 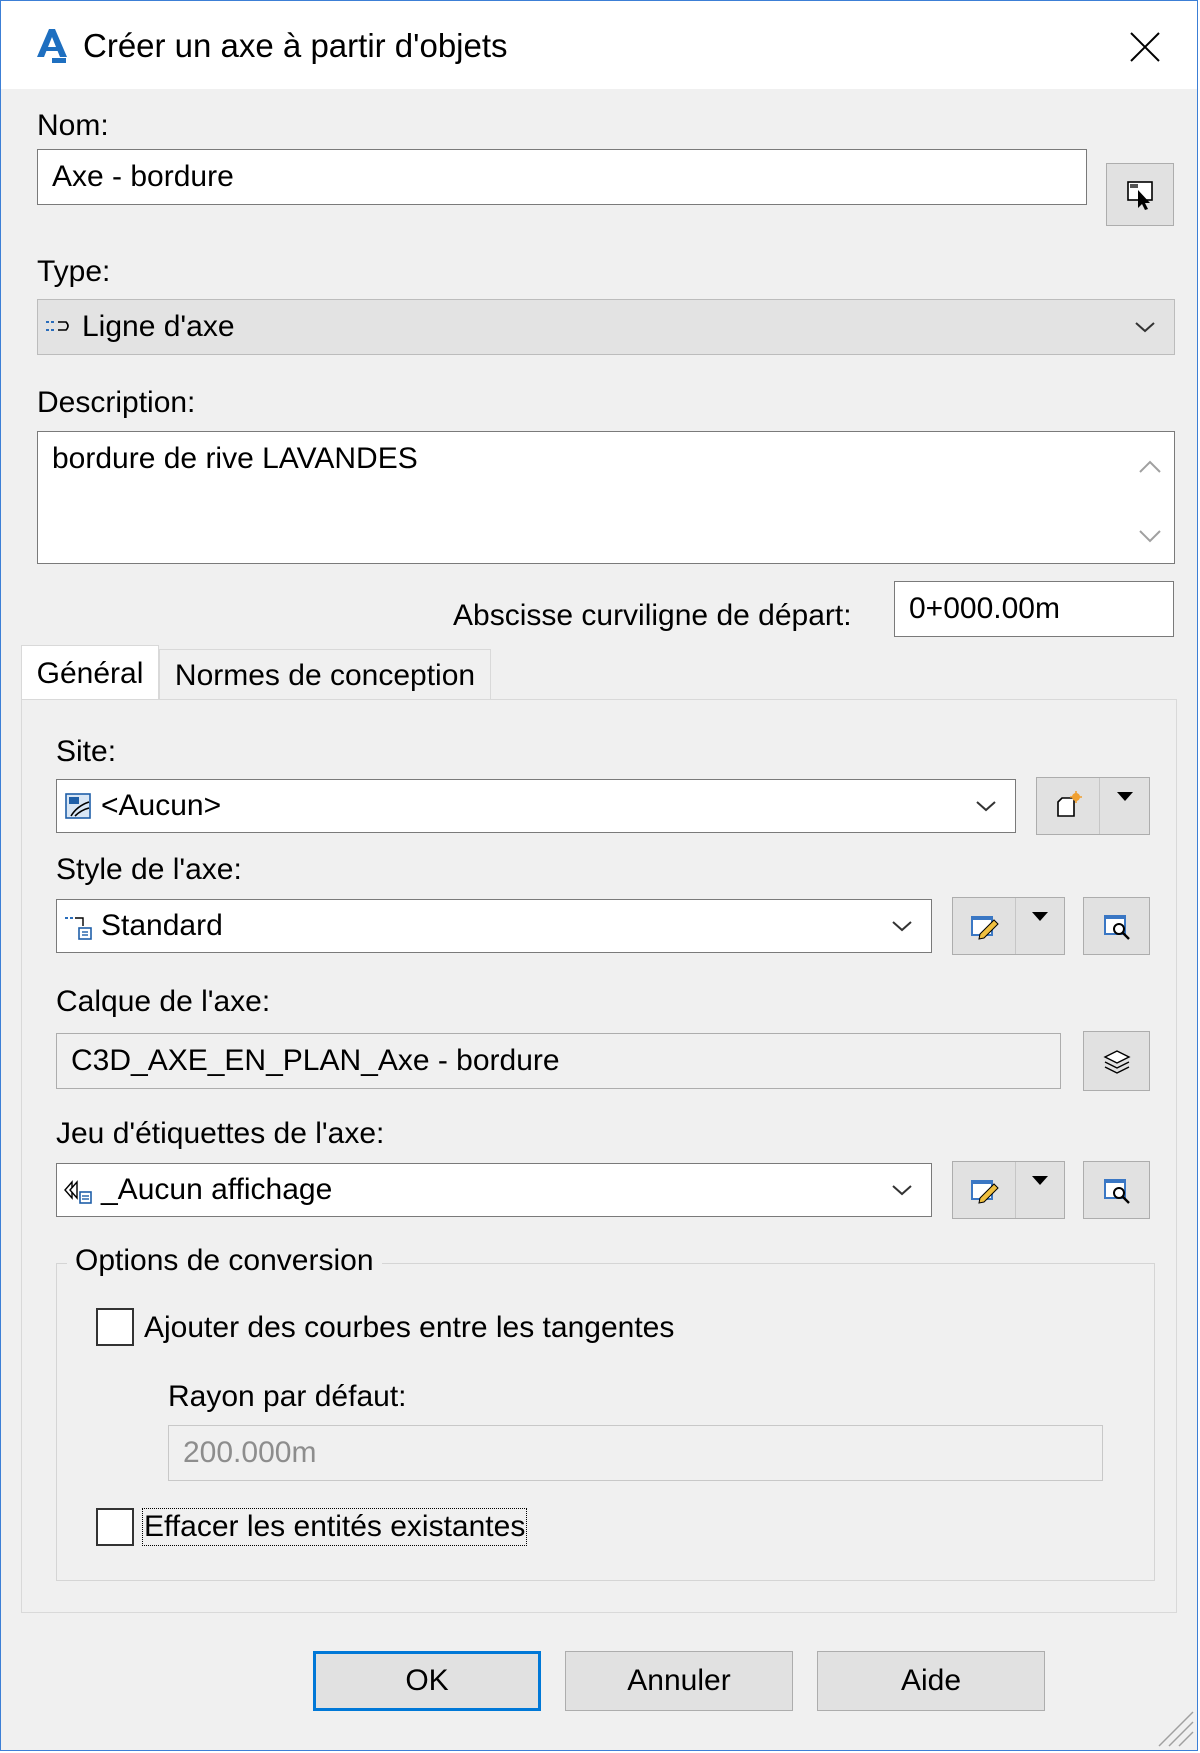 What do you see at coordinates (86, 751) in the screenshot?
I see `site-label: Site:` at bounding box center [86, 751].